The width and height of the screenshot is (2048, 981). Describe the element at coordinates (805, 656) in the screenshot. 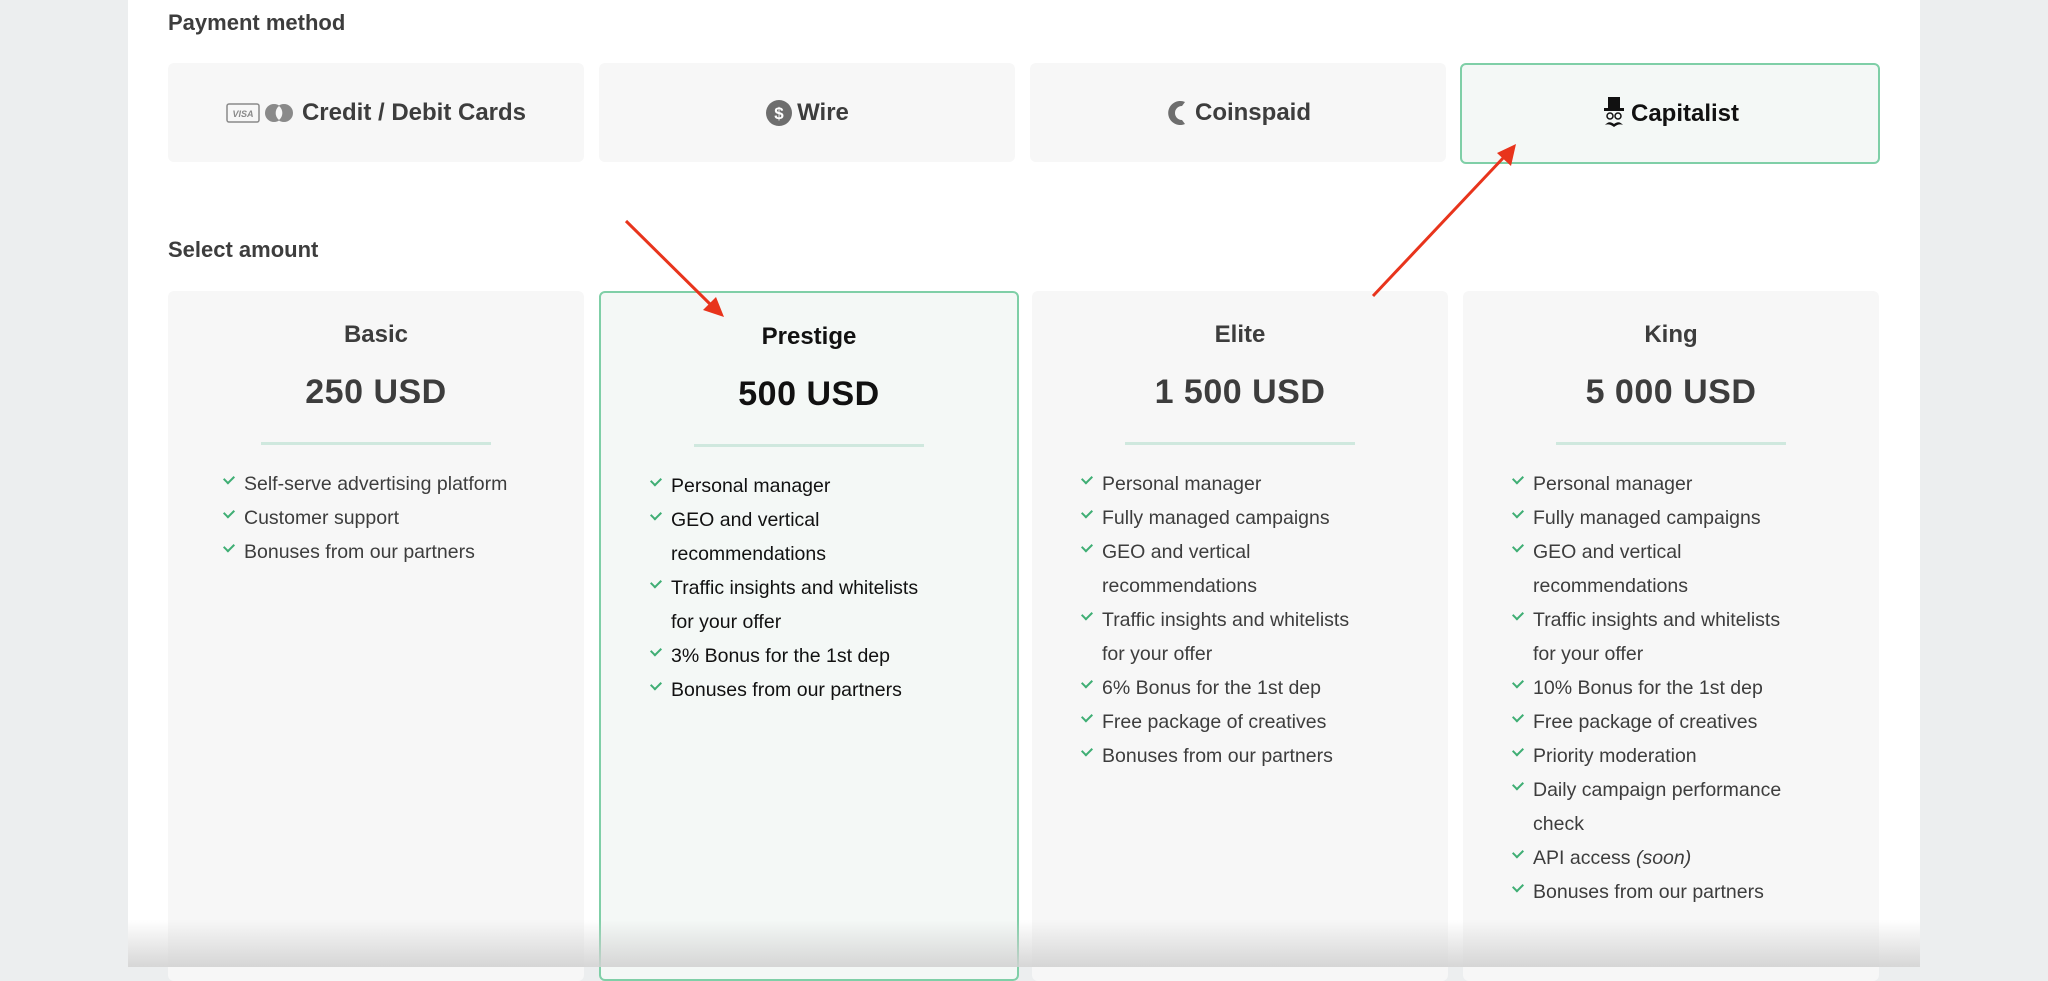

I see `feature-item: 3% Bonus for the 1st dep` at that location.